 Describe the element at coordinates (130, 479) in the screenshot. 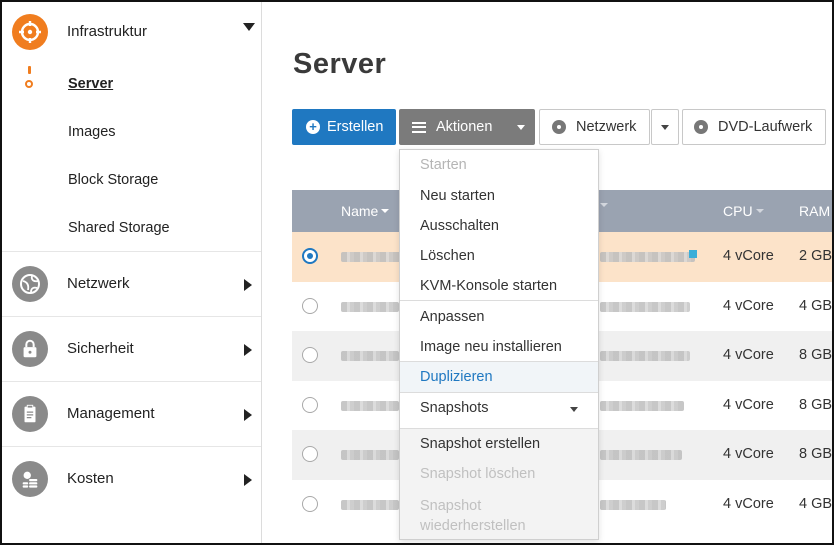

I see `sidebar-group-kosten: Kosten` at that location.